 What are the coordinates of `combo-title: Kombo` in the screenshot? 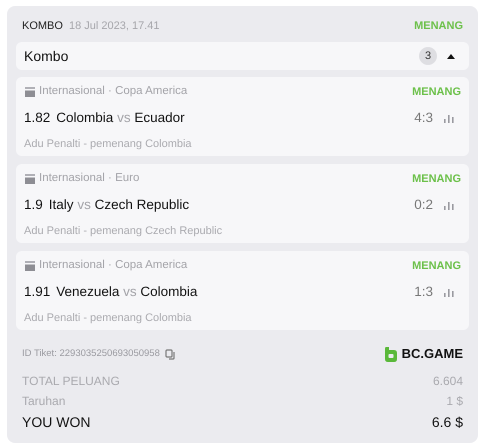 It's located at (46, 56).